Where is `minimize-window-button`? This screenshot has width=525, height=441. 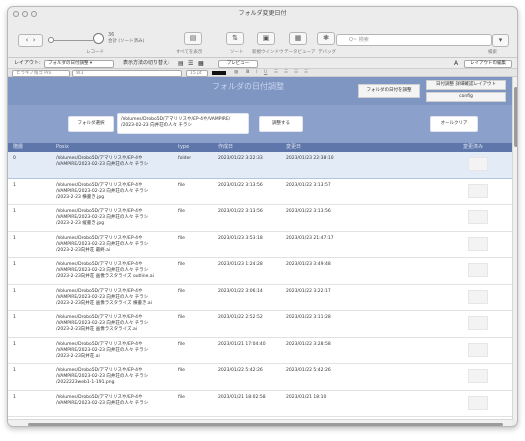 minimize-window-button is located at coordinates (25, 14).